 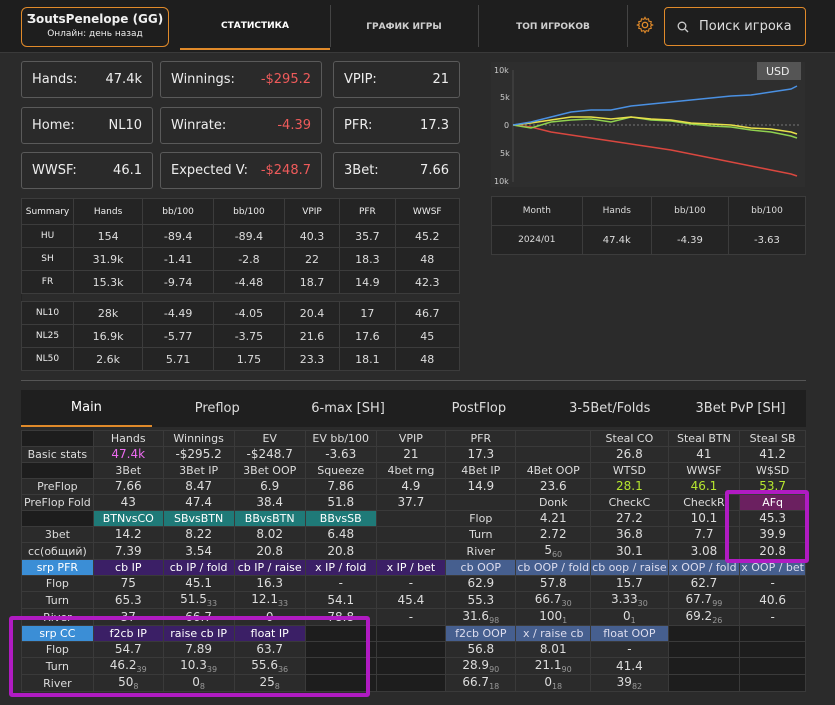 What do you see at coordinates (340, 438) in the screenshot?
I see `cell: EV bb/100` at bounding box center [340, 438].